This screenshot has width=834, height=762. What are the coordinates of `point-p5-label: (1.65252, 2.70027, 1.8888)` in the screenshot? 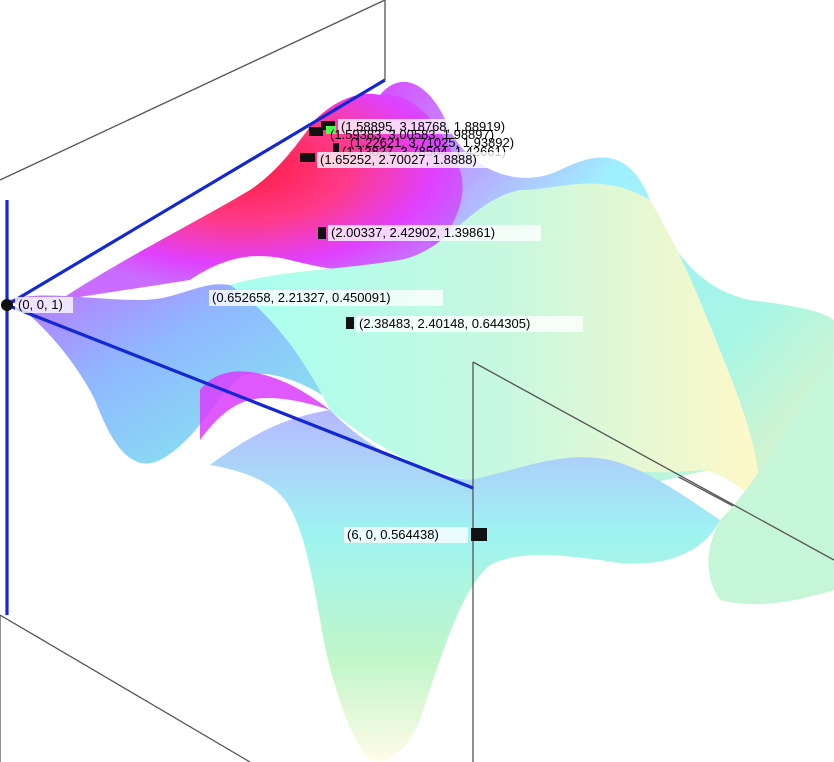 It's located at (398, 159).